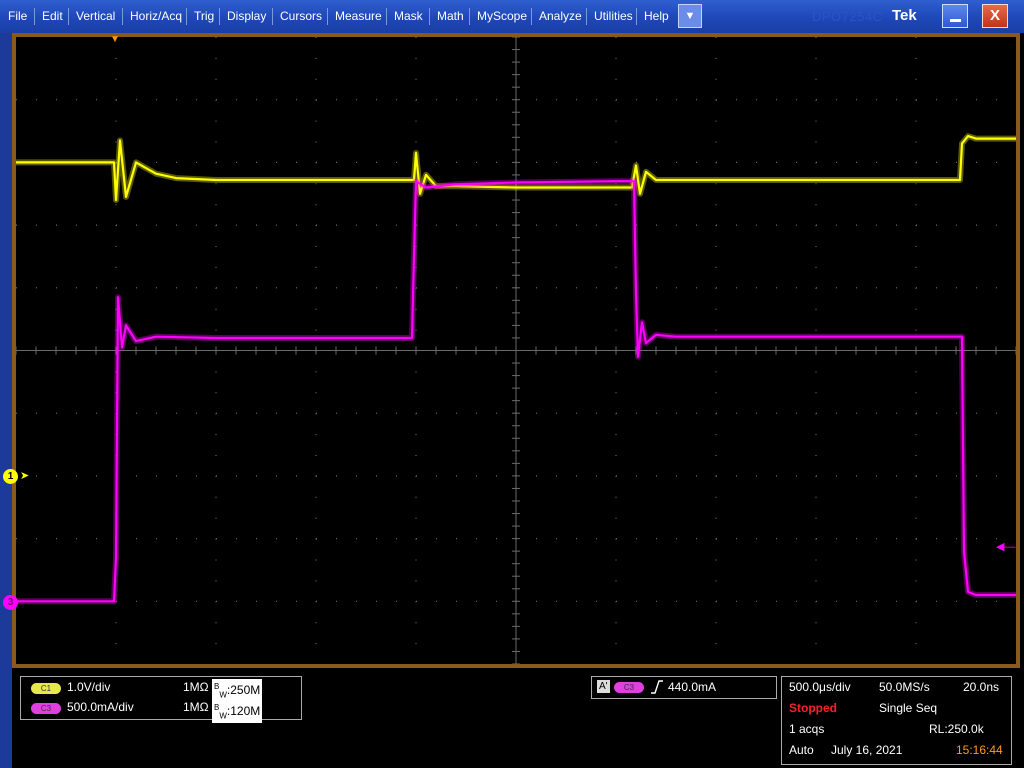  I want to click on ch1-bandwidth-value: 250M, so click(245, 690).